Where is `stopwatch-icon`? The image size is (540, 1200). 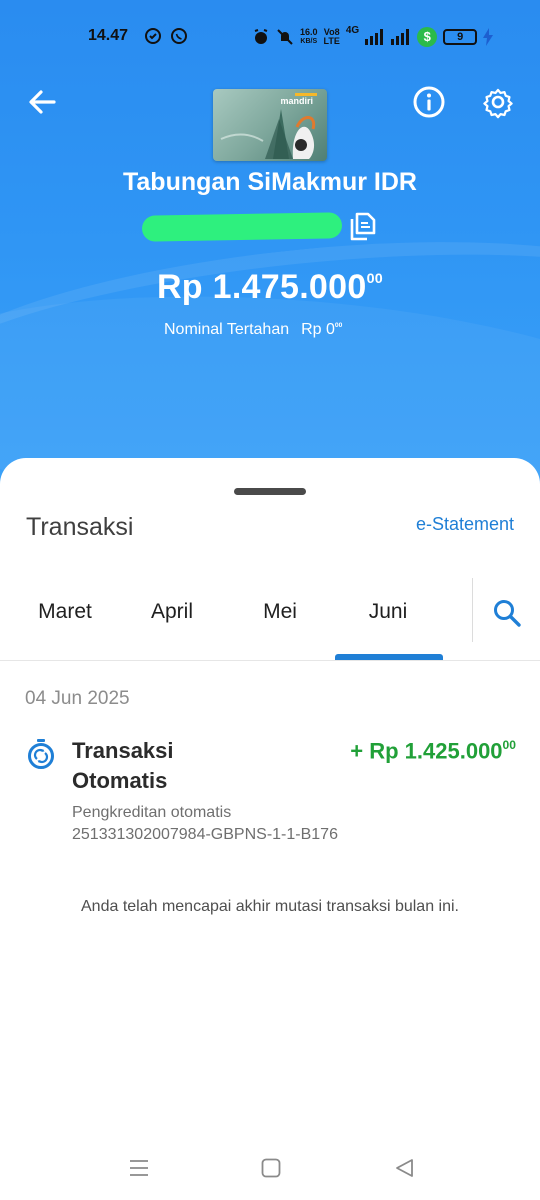 stopwatch-icon is located at coordinates (41, 754).